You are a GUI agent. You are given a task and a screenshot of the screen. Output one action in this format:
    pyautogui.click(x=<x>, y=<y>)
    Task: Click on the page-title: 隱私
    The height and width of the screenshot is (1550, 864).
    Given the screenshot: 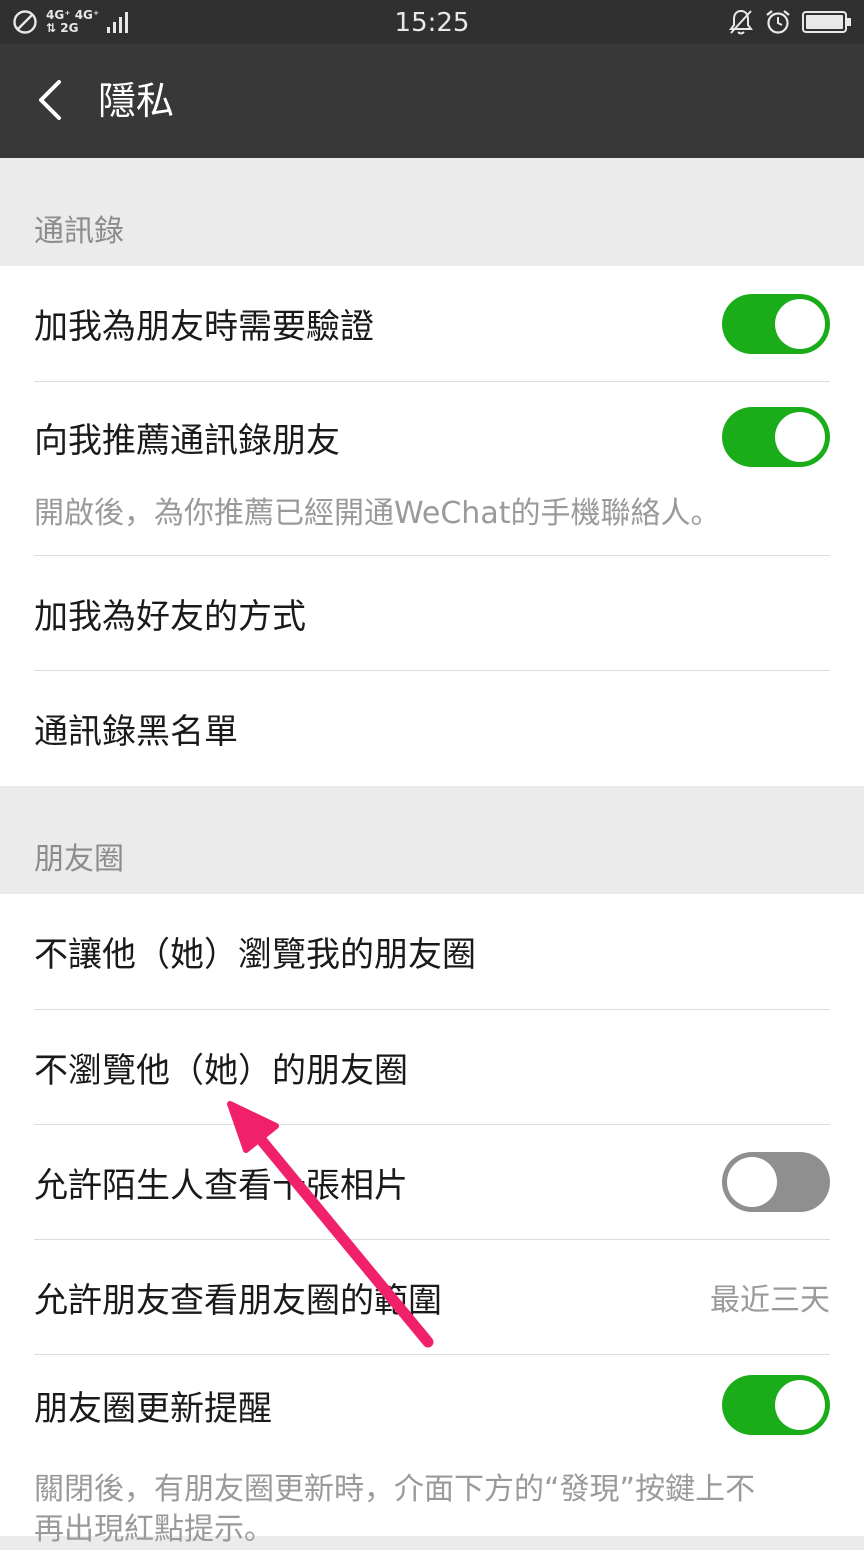 What is the action you would take?
    pyautogui.click(x=136, y=101)
    